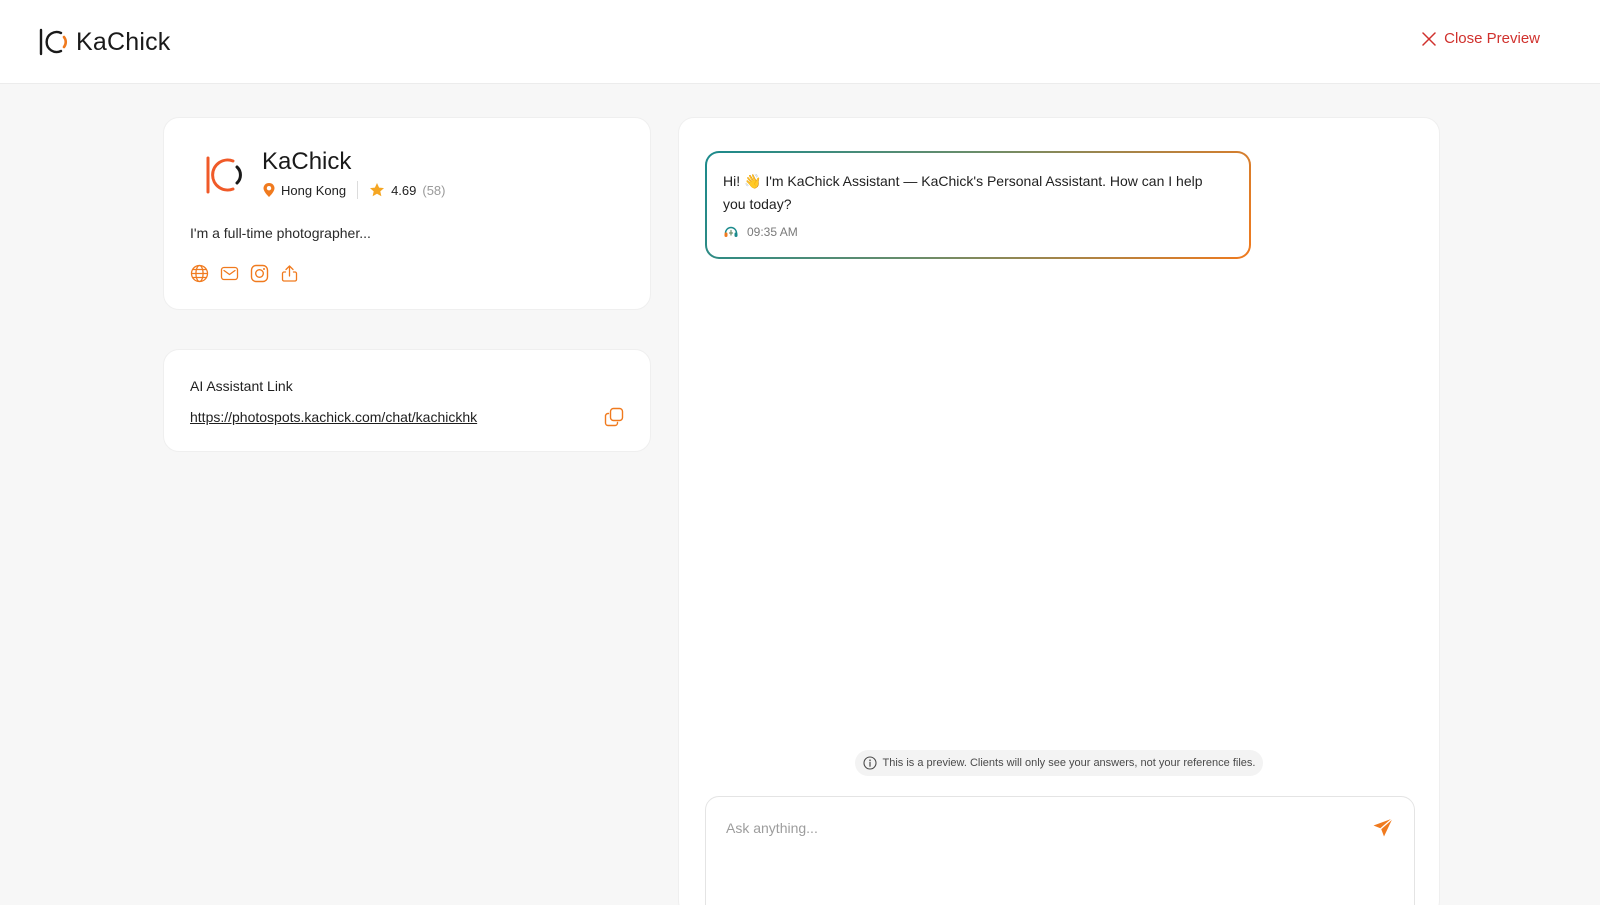 The height and width of the screenshot is (905, 1600). Describe the element at coordinates (1036, 828) in the screenshot. I see `chat-input` at that location.